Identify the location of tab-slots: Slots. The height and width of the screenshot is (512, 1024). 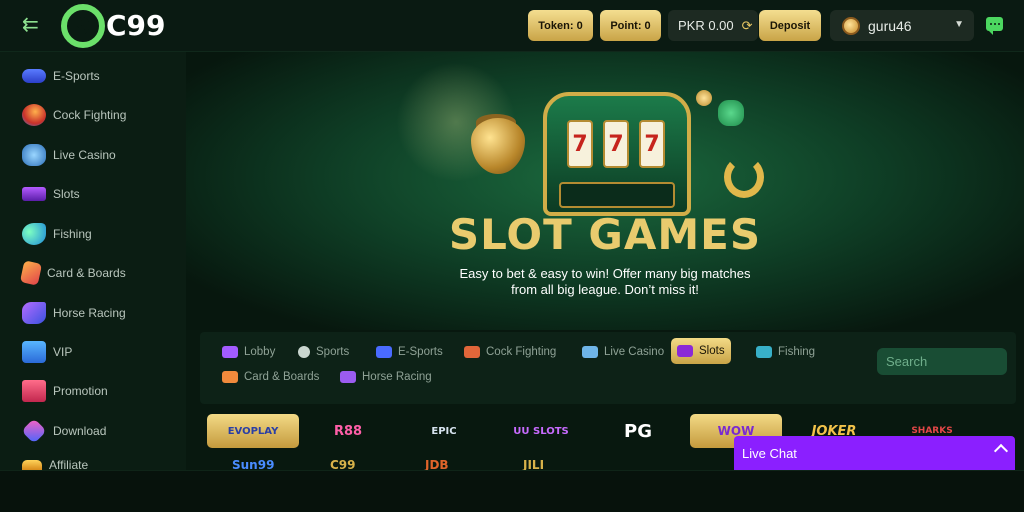
(701, 351).